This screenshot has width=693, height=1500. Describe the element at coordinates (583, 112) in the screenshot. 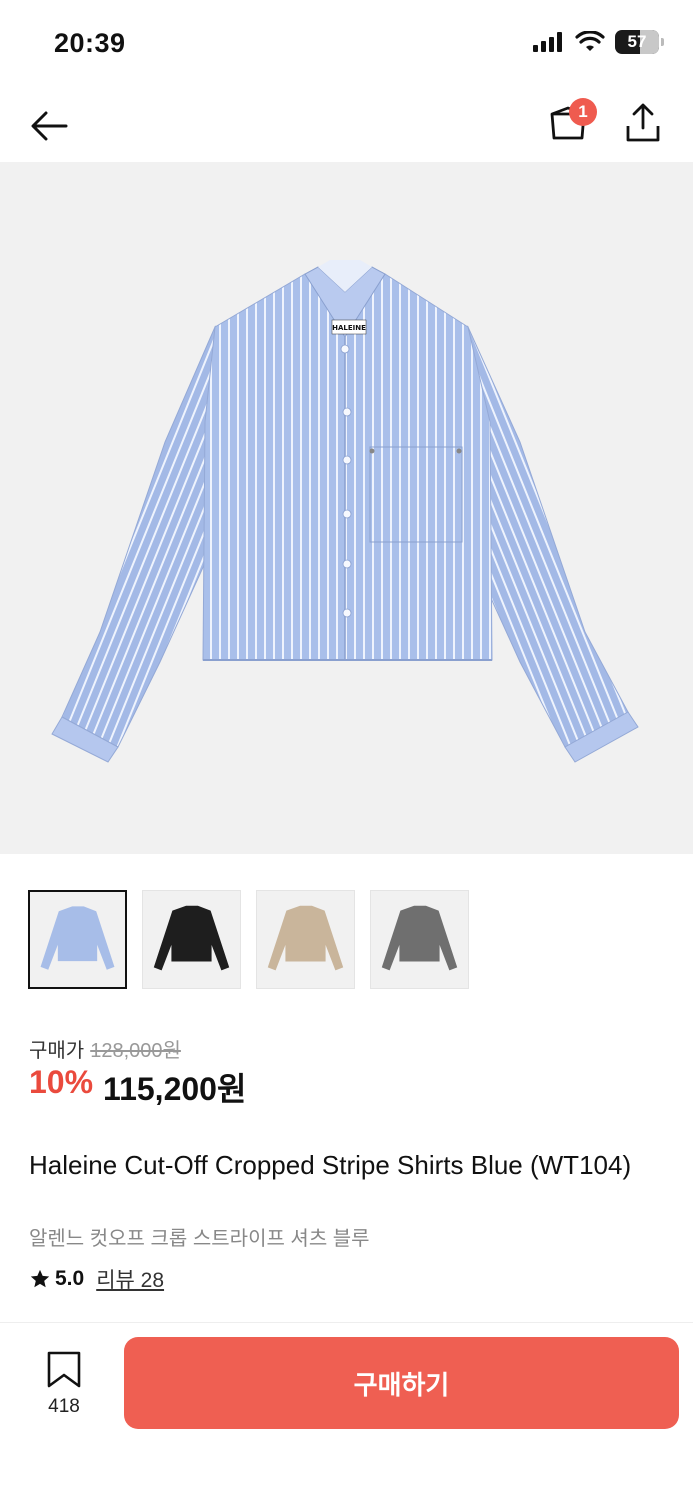

I see `cart-count-badge: 1` at that location.